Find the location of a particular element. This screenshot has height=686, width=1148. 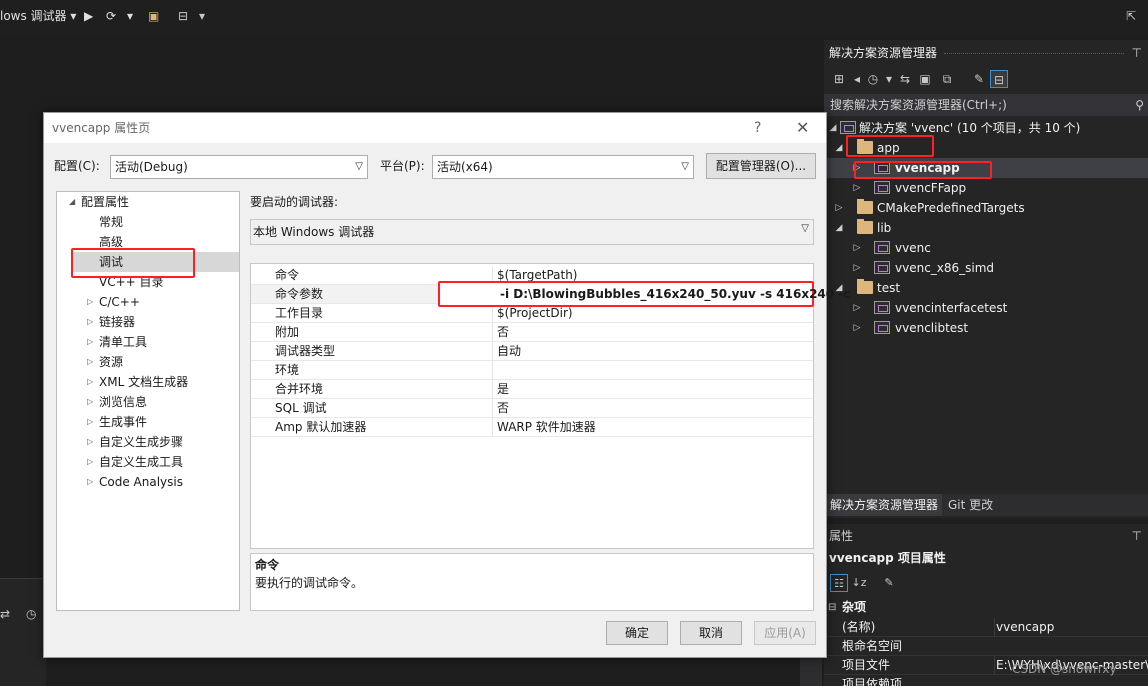

tree-folder-cmakepredefinedtargets: ▷ CMakePredefinedTargets is located at coordinates (986, 208).